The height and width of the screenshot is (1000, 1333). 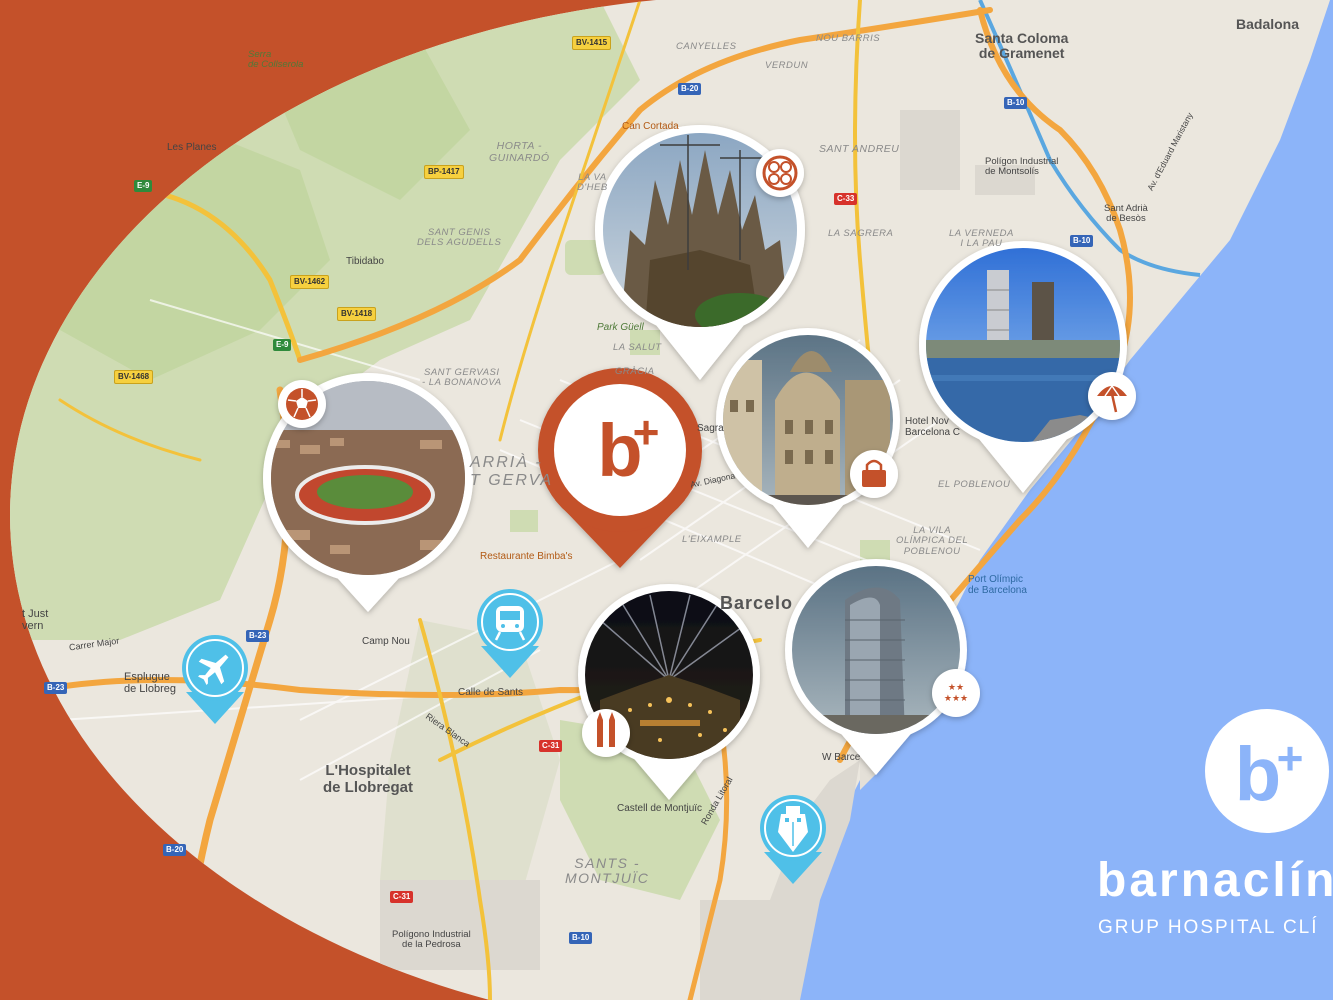 What do you see at coordinates (276, 60) in the screenshot?
I see `place-label-serra-collserola: Serra de Collserola` at bounding box center [276, 60].